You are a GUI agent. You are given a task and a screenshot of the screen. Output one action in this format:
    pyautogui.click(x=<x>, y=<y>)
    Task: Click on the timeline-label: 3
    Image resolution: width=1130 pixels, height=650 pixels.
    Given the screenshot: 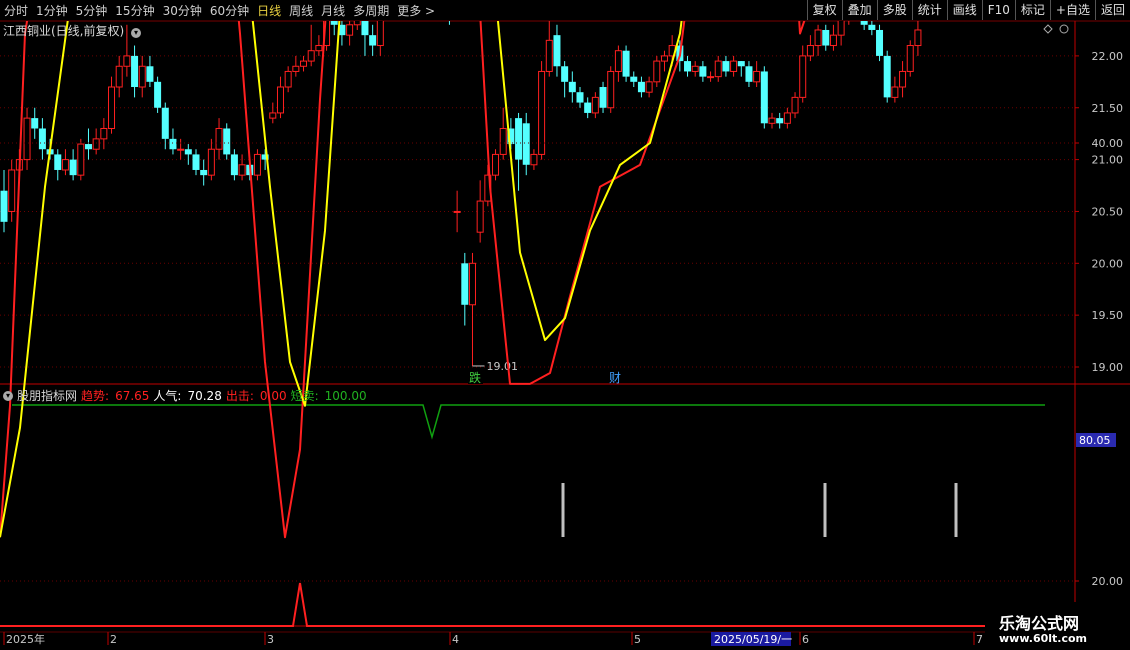 What is the action you would take?
    pyautogui.click(x=270, y=639)
    